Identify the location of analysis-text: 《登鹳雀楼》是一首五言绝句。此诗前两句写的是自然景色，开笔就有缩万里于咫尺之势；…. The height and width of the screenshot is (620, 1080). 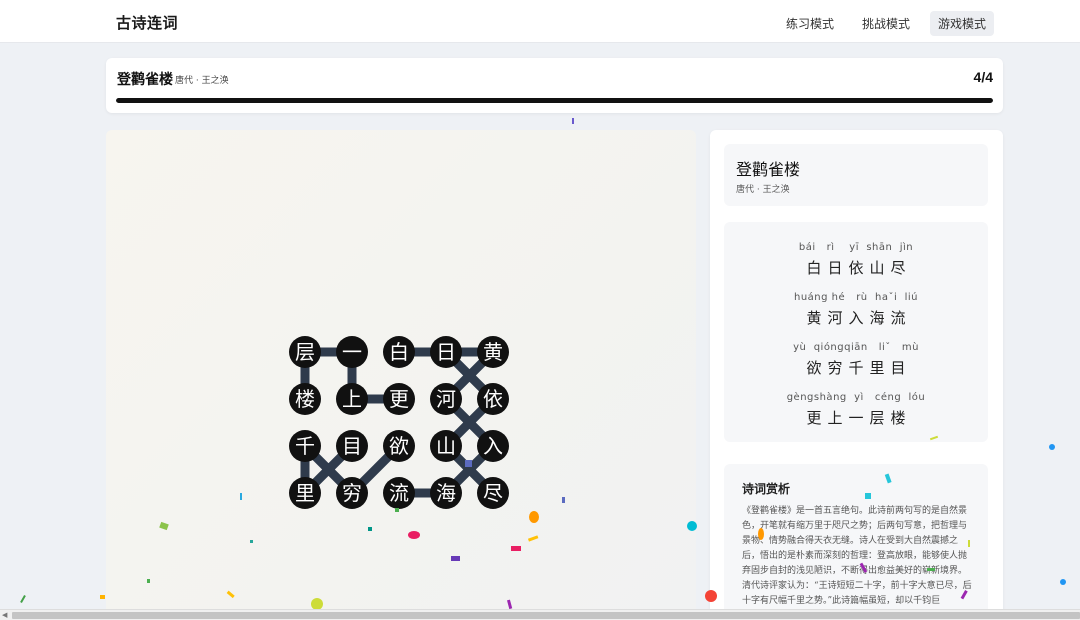
(857, 556).